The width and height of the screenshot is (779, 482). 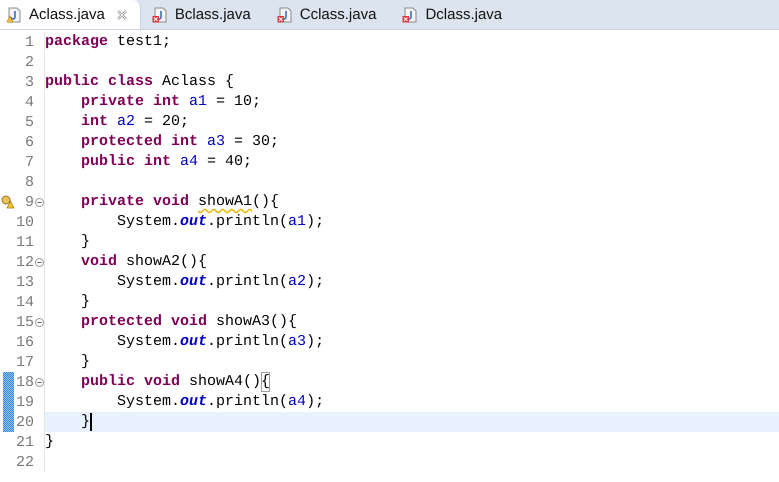 What do you see at coordinates (29, 62) in the screenshot?
I see `line-number: 2` at bounding box center [29, 62].